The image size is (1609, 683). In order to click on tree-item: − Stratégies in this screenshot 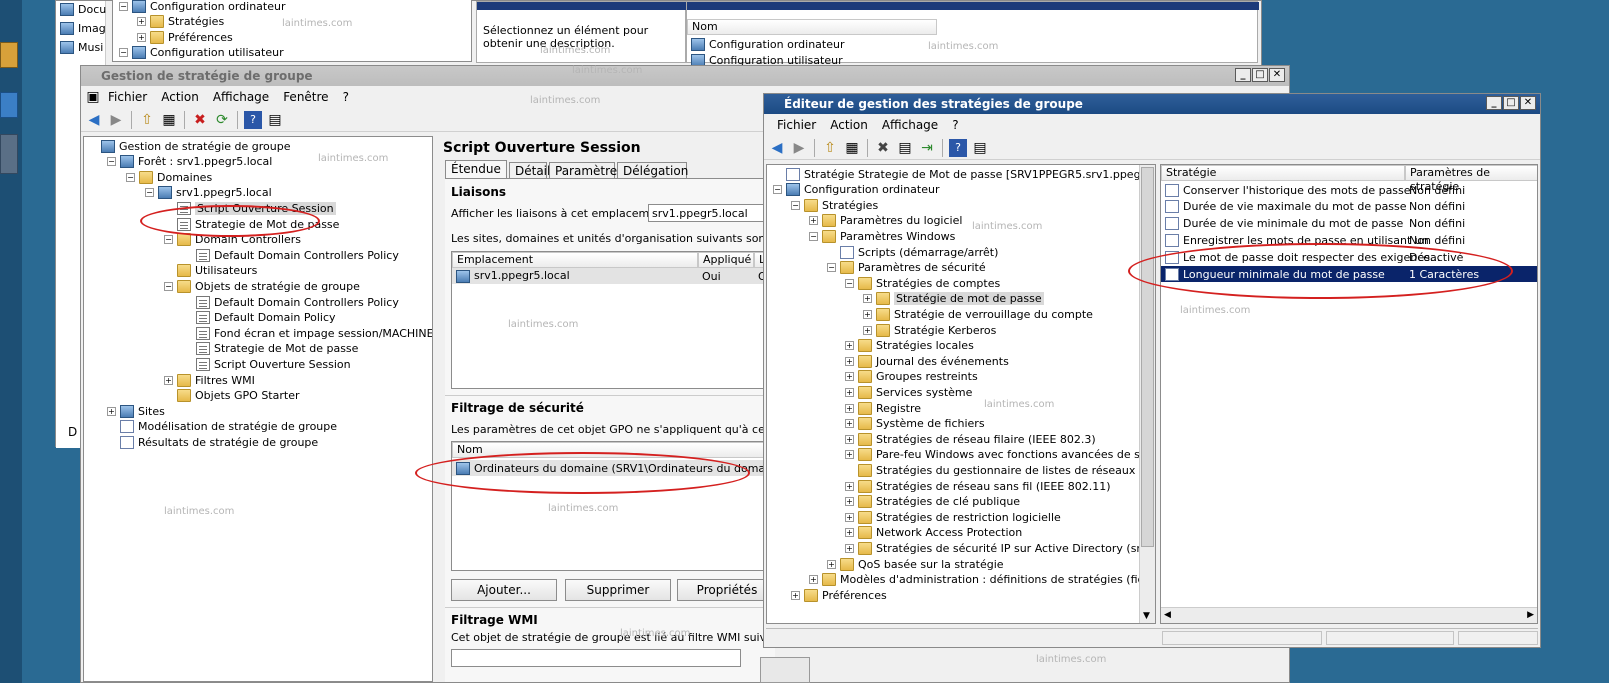, I will do `click(834, 205)`.